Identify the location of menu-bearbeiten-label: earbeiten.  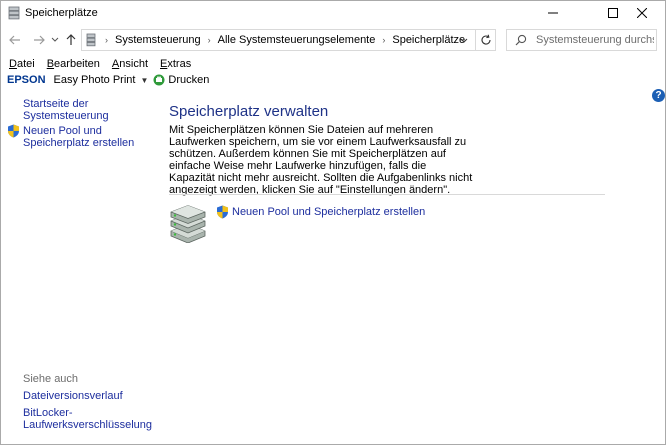
(77, 64).